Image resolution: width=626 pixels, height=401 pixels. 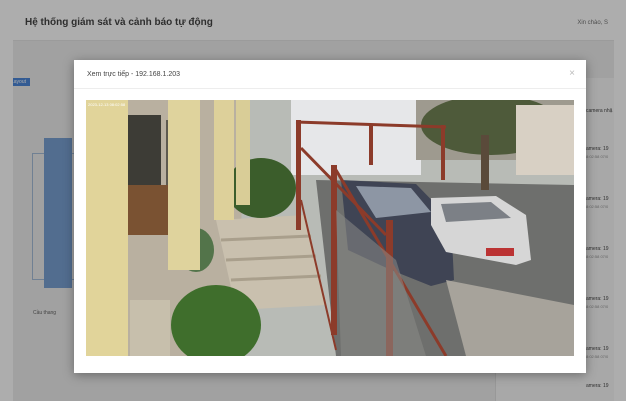 What do you see at coordinates (107, 104) in the screenshot?
I see `camera-timestamp: 2023-12-13 08:02:58` at bounding box center [107, 104].